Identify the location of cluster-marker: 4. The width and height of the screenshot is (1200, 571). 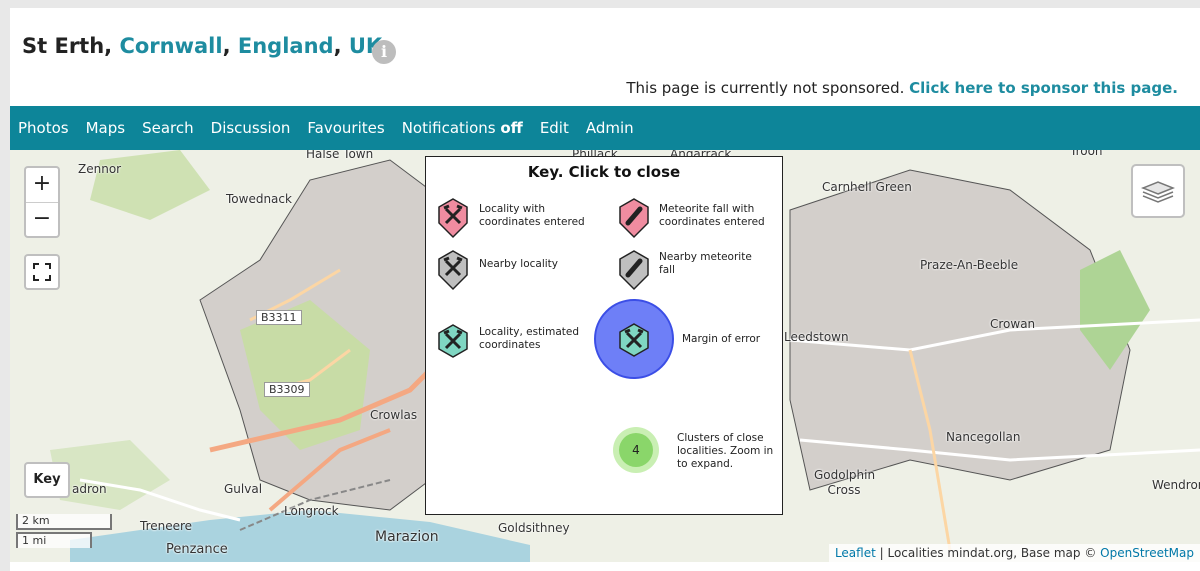
(636, 450).